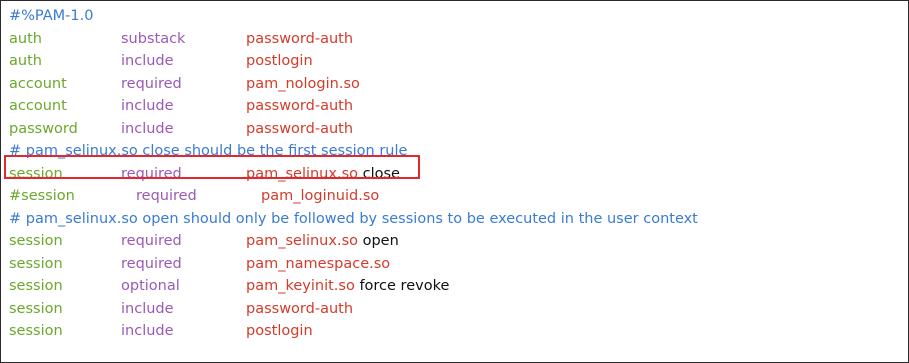  Describe the element at coordinates (458, 84) in the screenshot. I see `code-line-4: account required pam_nologin.so` at that location.